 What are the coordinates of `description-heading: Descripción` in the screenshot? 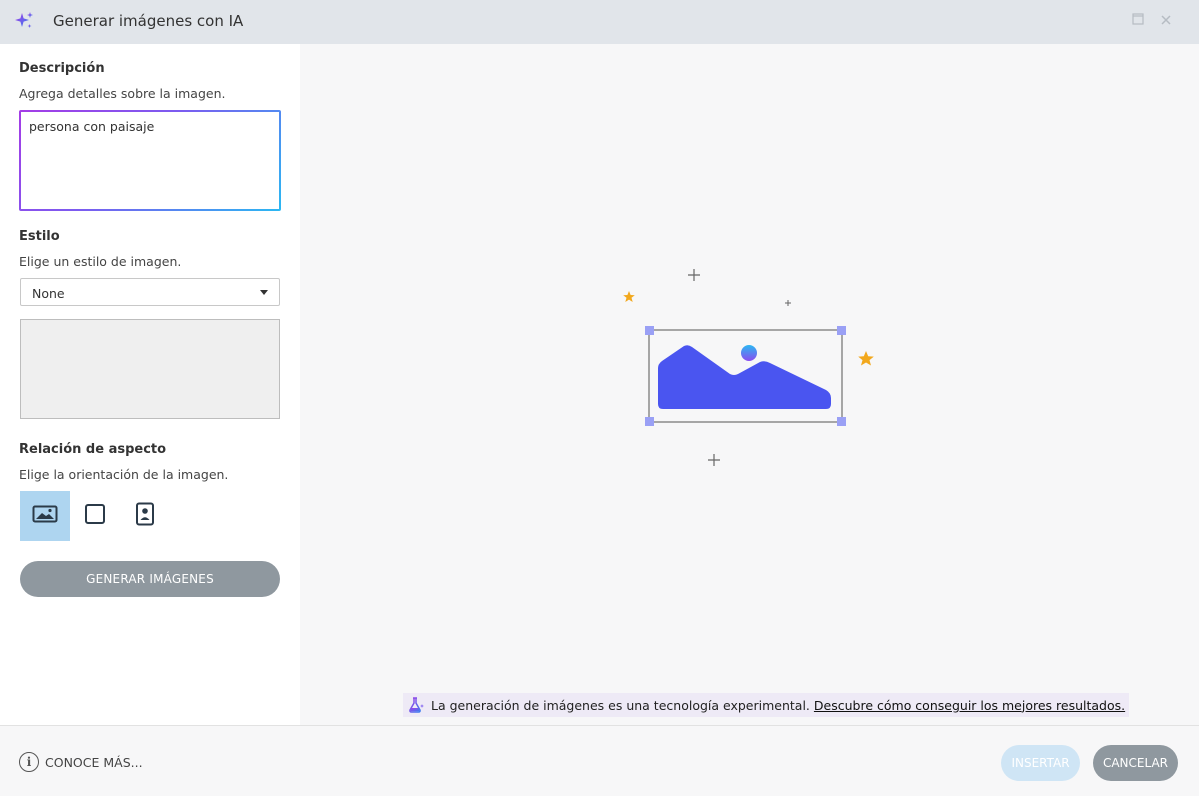 It's located at (62, 68).